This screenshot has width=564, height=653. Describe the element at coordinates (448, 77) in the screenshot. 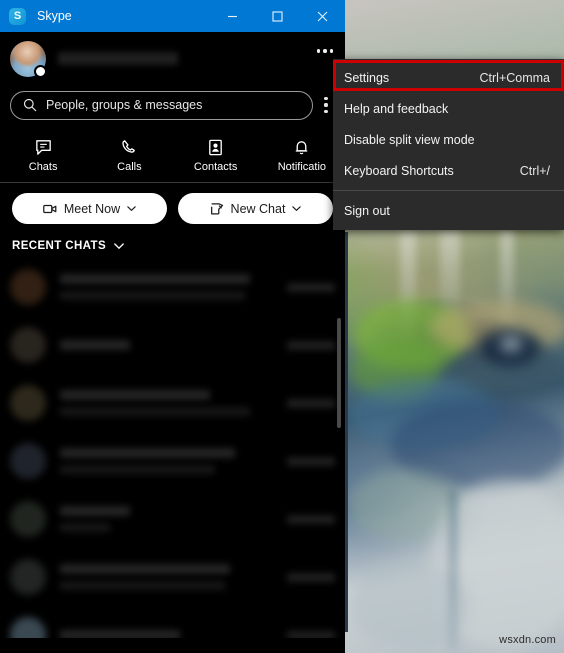

I see `menu-item-settings: Settings Ctrl+Comma` at that location.